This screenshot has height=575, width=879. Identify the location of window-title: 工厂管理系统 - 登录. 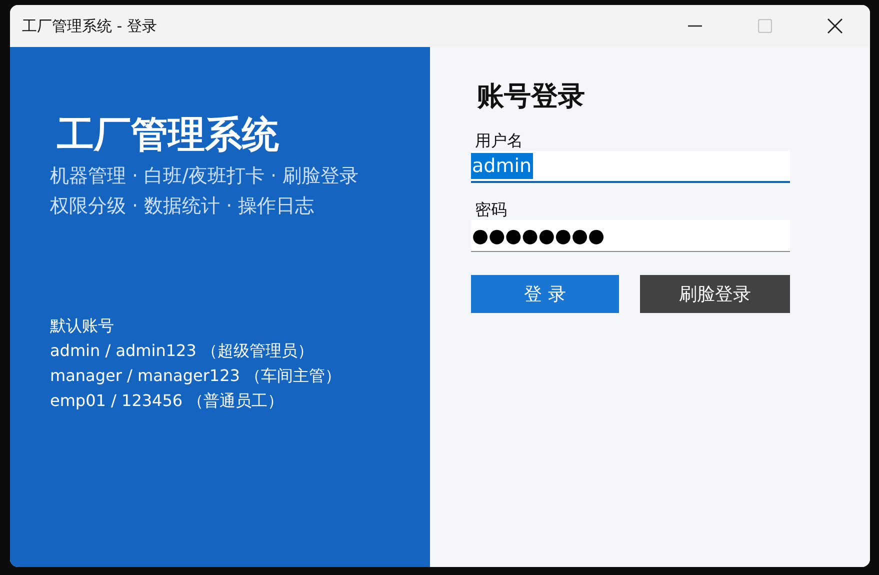
(89, 26).